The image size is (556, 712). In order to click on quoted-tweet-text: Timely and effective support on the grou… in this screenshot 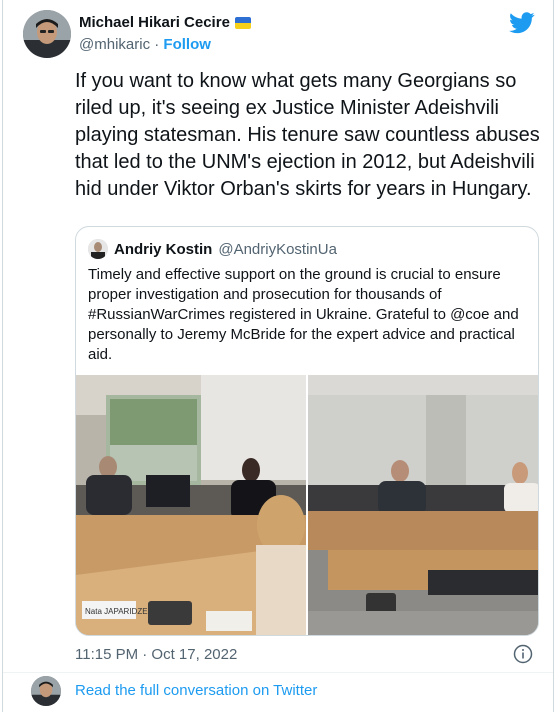, I will do `click(303, 314)`.